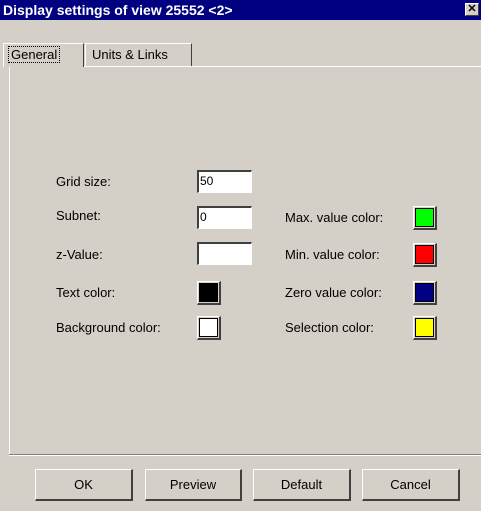 This screenshot has height=511, width=481. What do you see at coordinates (245, 455) in the screenshot?
I see `button-divider` at bounding box center [245, 455].